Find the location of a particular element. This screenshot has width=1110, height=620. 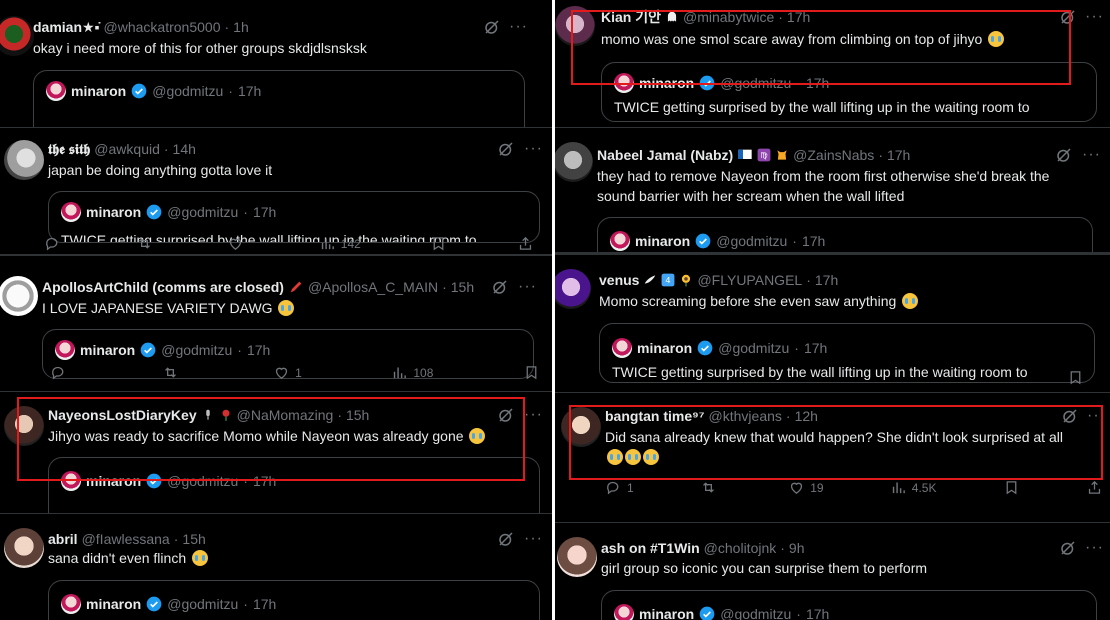

timestamp: 14h is located at coordinates (184, 149).